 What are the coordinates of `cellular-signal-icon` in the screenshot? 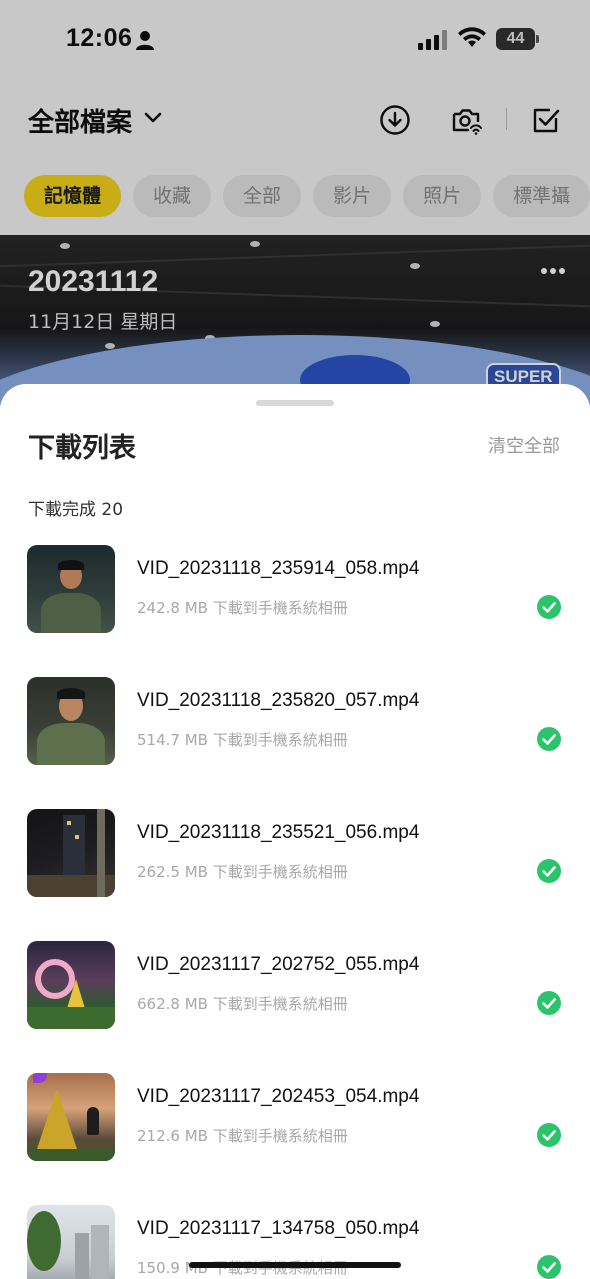 It's located at (432, 40).